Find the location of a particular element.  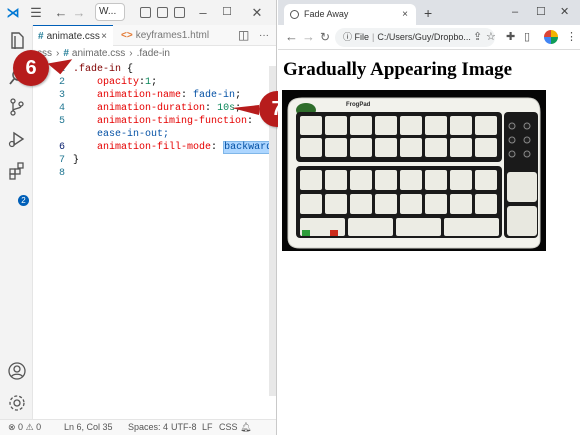

run-debug-icon is located at coordinates (17, 139).